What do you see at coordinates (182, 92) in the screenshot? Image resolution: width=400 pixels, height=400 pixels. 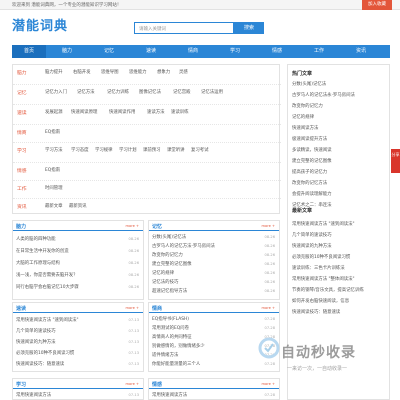 I see `category-link: 记忆宫殿` at bounding box center [182, 92].